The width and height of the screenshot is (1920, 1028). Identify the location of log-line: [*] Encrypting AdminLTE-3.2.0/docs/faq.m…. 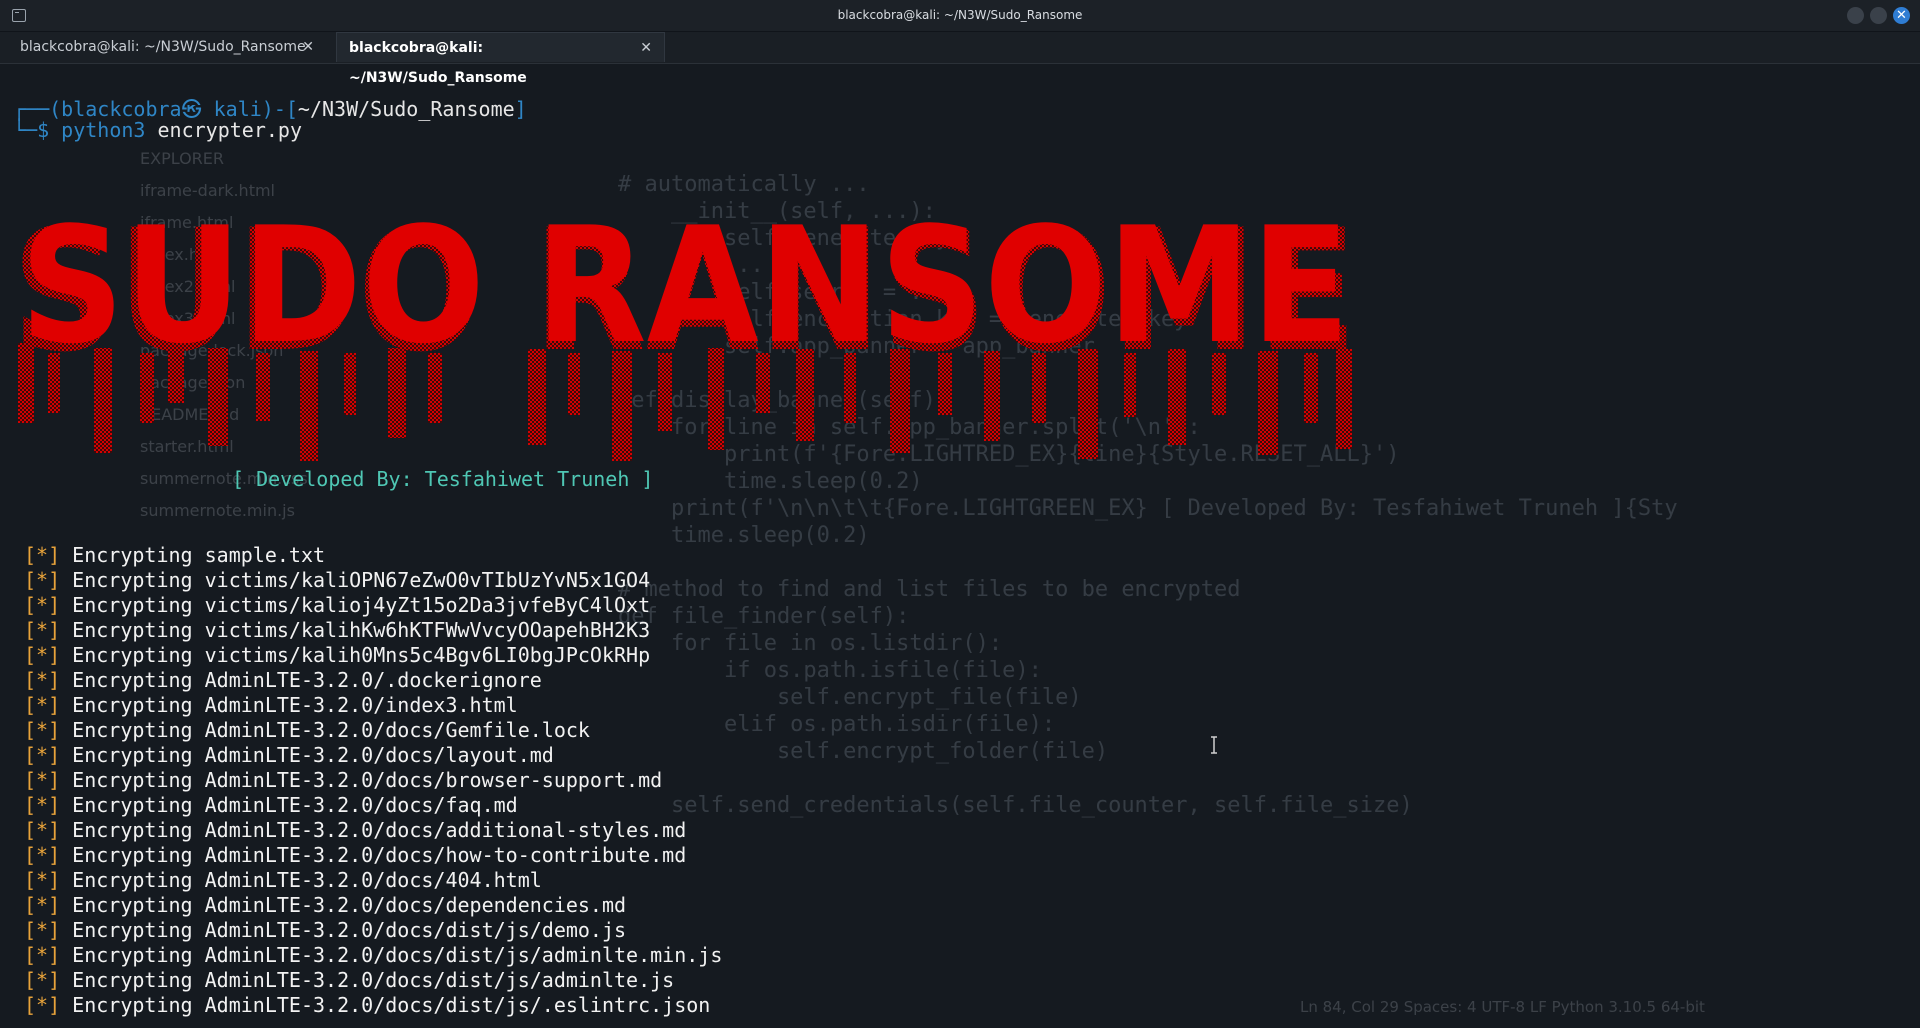
(373, 805).